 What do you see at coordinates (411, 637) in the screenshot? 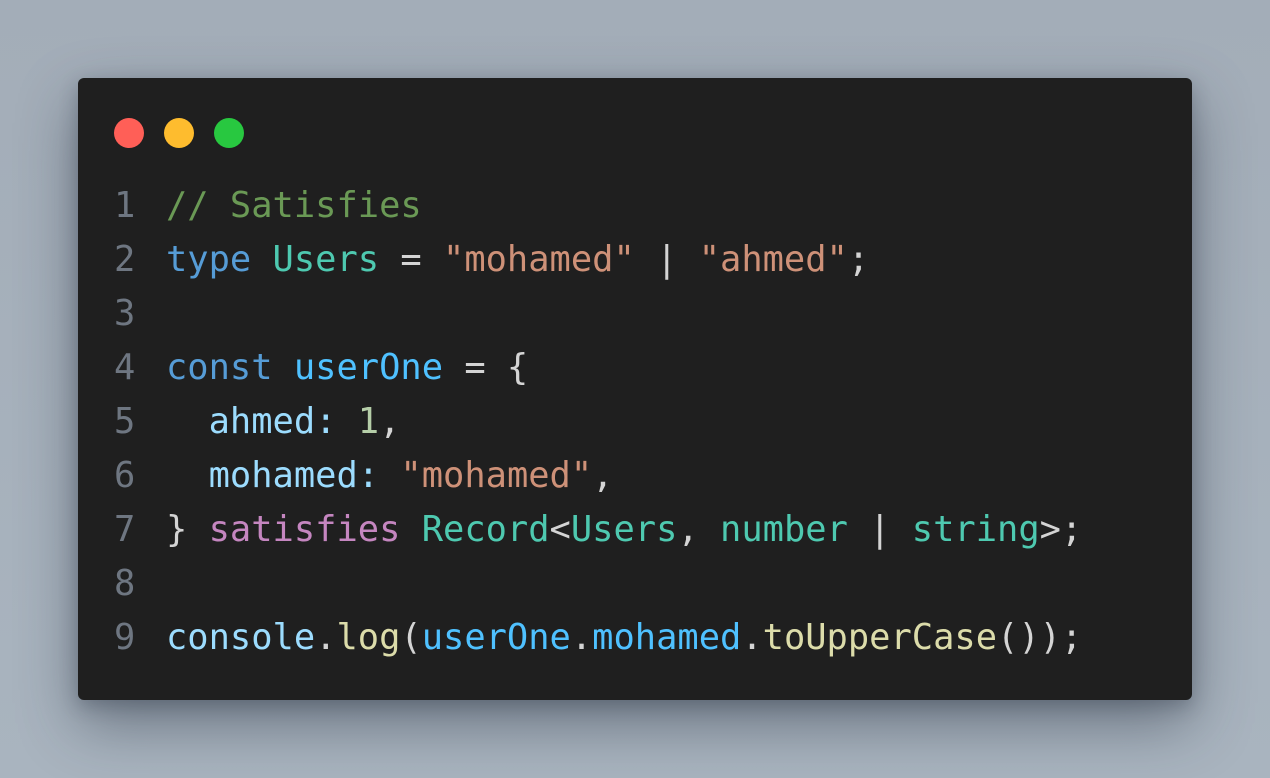
I see `code-token: (` at bounding box center [411, 637].